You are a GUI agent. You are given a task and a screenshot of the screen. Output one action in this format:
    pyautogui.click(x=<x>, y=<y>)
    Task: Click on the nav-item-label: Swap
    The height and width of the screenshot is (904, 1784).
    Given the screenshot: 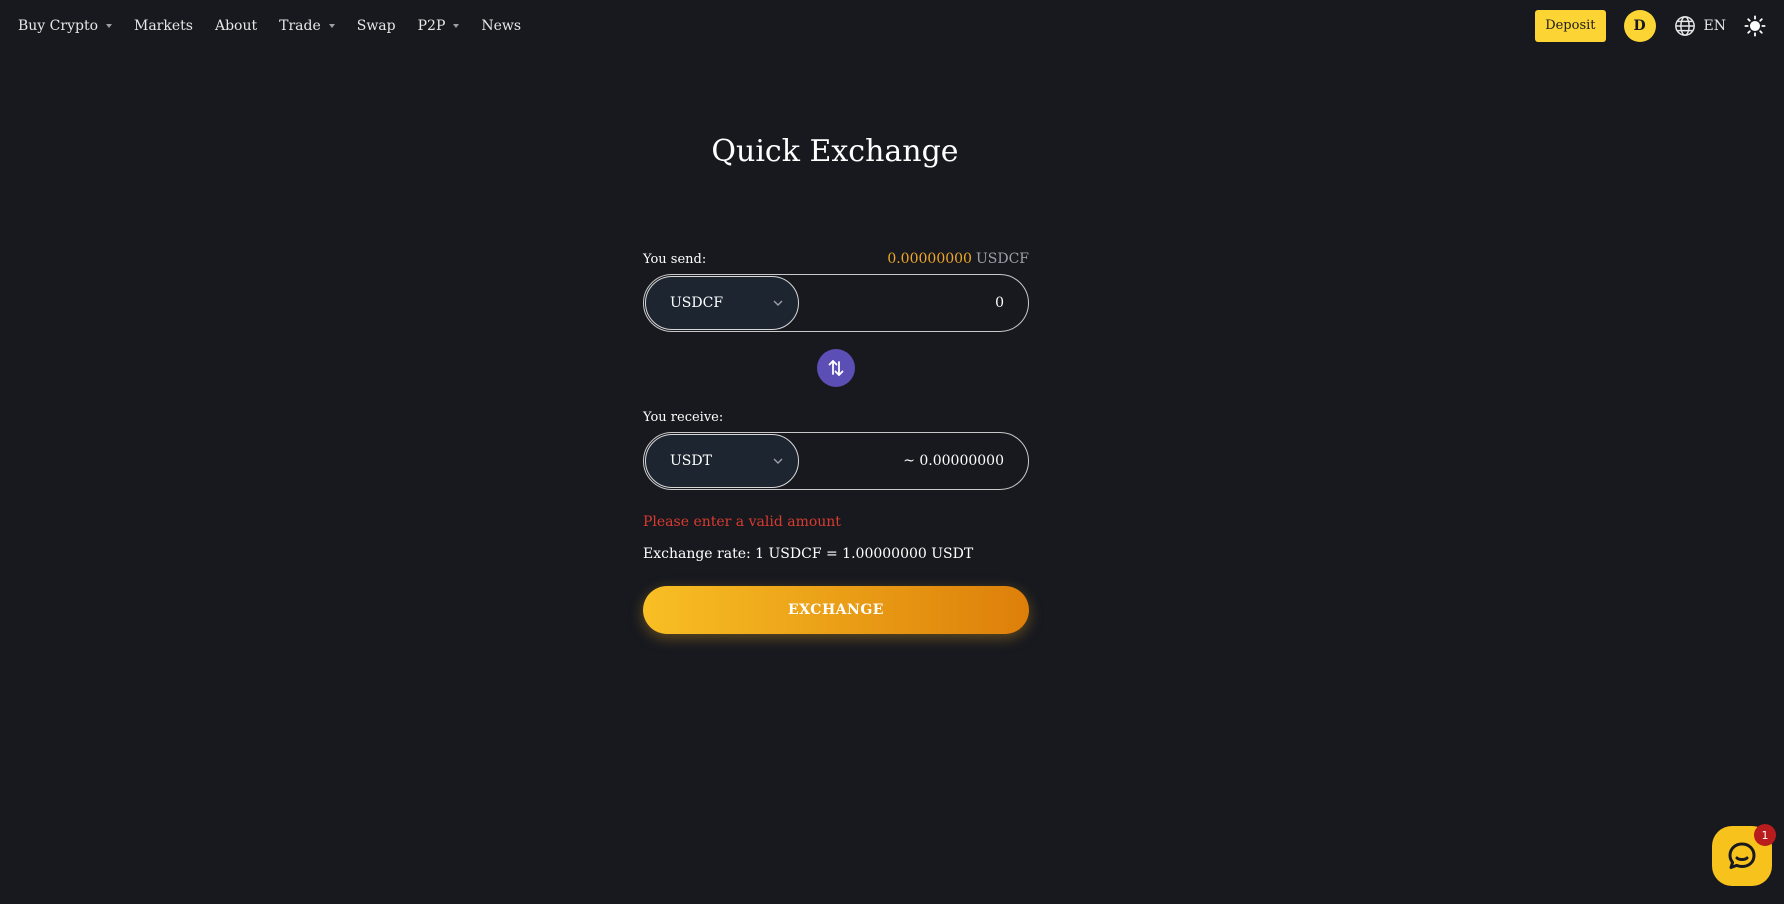 What is the action you would take?
    pyautogui.click(x=376, y=26)
    